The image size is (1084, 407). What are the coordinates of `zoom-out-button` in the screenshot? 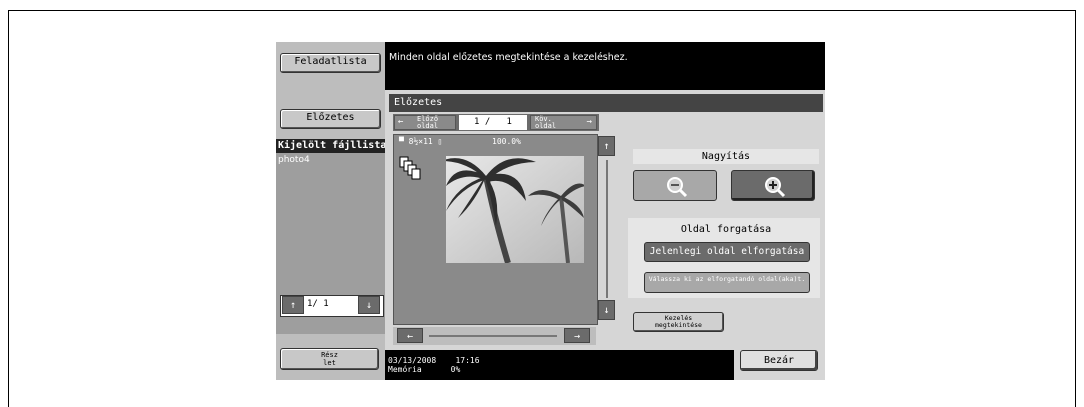 It's located at (675, 185).